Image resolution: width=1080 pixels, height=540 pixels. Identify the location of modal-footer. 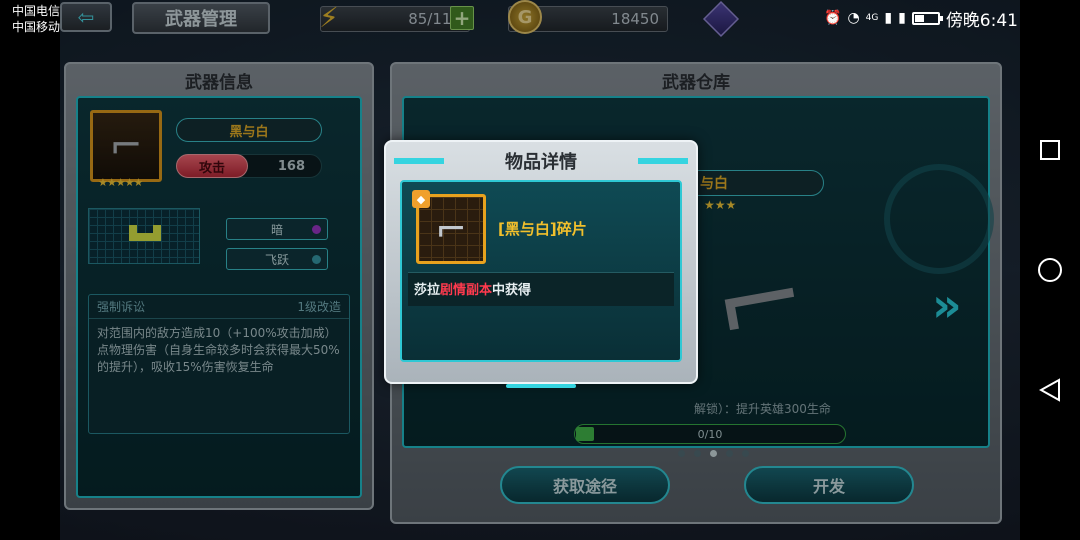
(541, 388).